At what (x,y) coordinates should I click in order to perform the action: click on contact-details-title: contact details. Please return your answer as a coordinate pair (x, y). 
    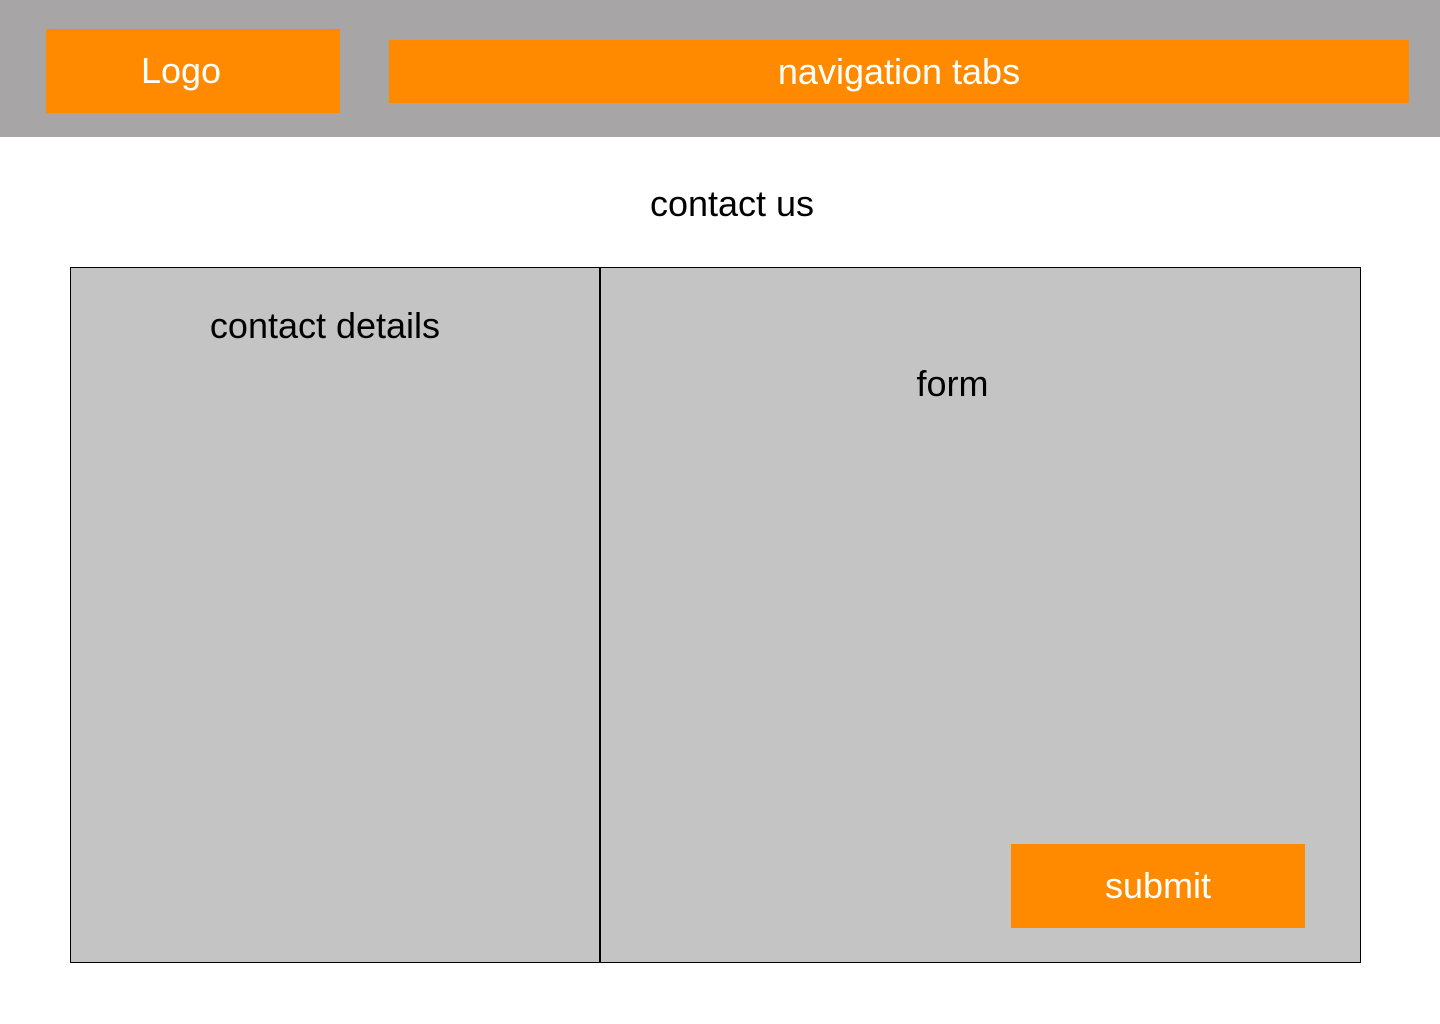
    Looking at the image, I should click on (325, 325).